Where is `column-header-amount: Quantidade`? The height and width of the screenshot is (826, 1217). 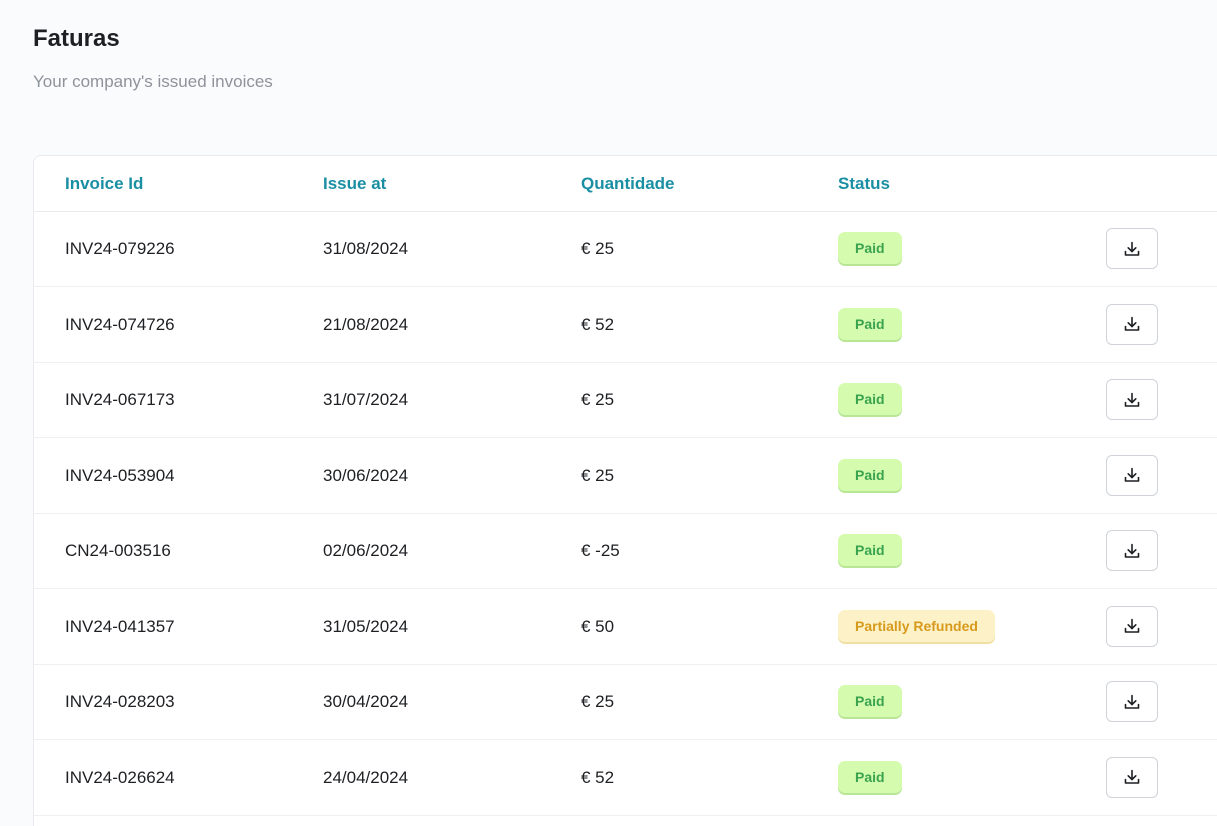 column-header-amount: Quantidade is located at coordinates (628, 183).